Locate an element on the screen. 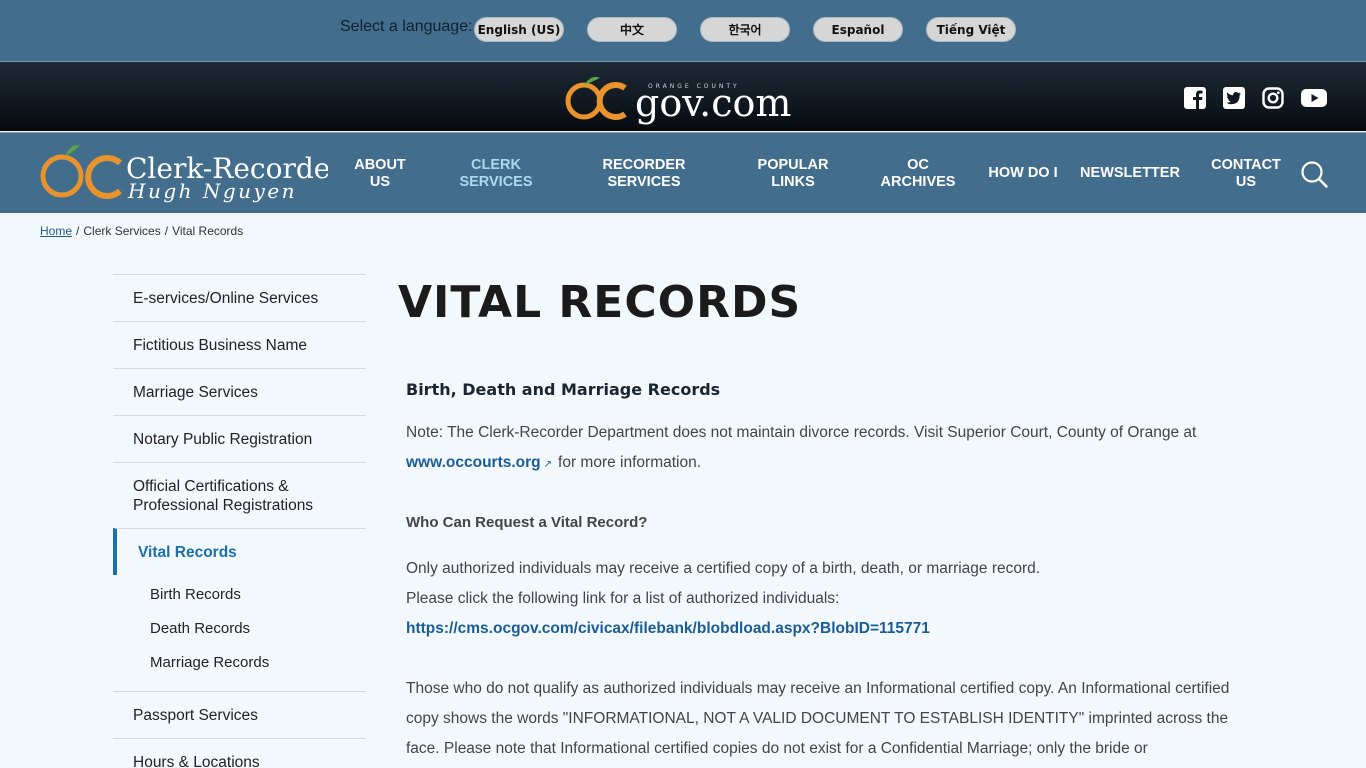 The width and height of the screenshot is (1366, 768). ocgov-header: gov.com ORANGE COUNTY is located at coordinates (683, 96).